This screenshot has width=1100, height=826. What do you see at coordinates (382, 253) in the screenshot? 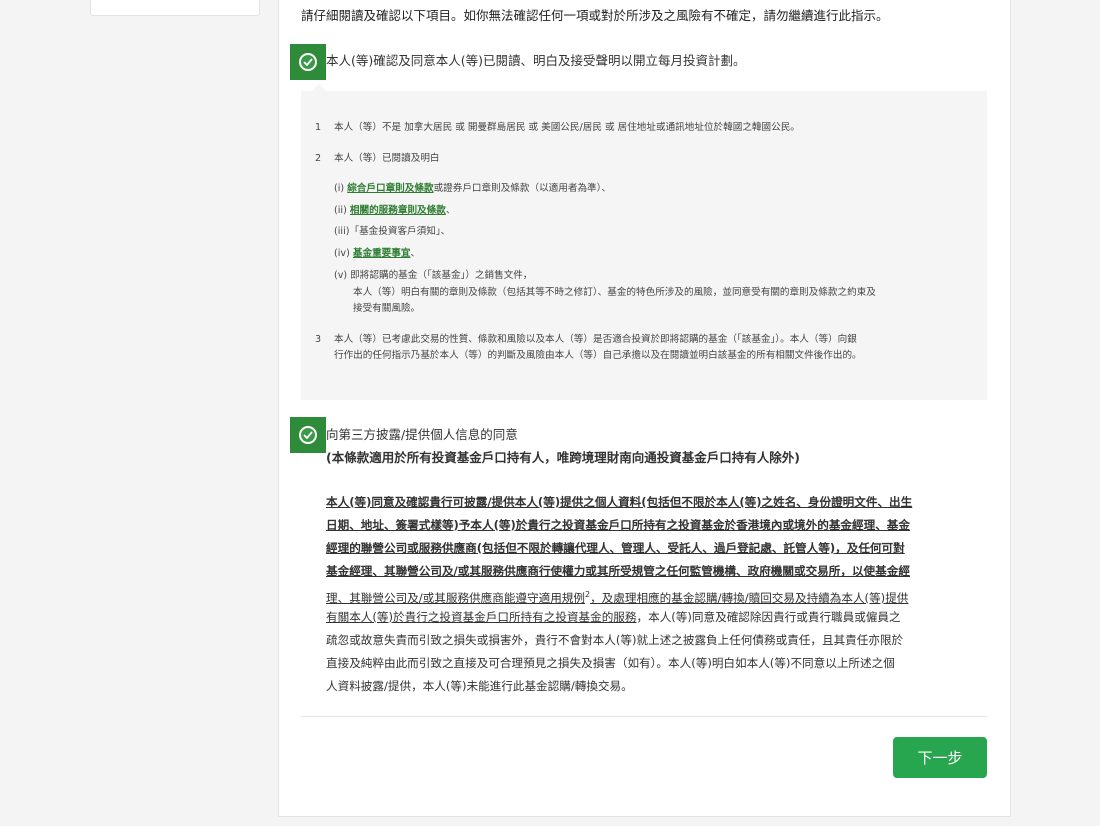
I see `fund-important-matters-link: 基金重要事宜` at bounding box center [382, 253].